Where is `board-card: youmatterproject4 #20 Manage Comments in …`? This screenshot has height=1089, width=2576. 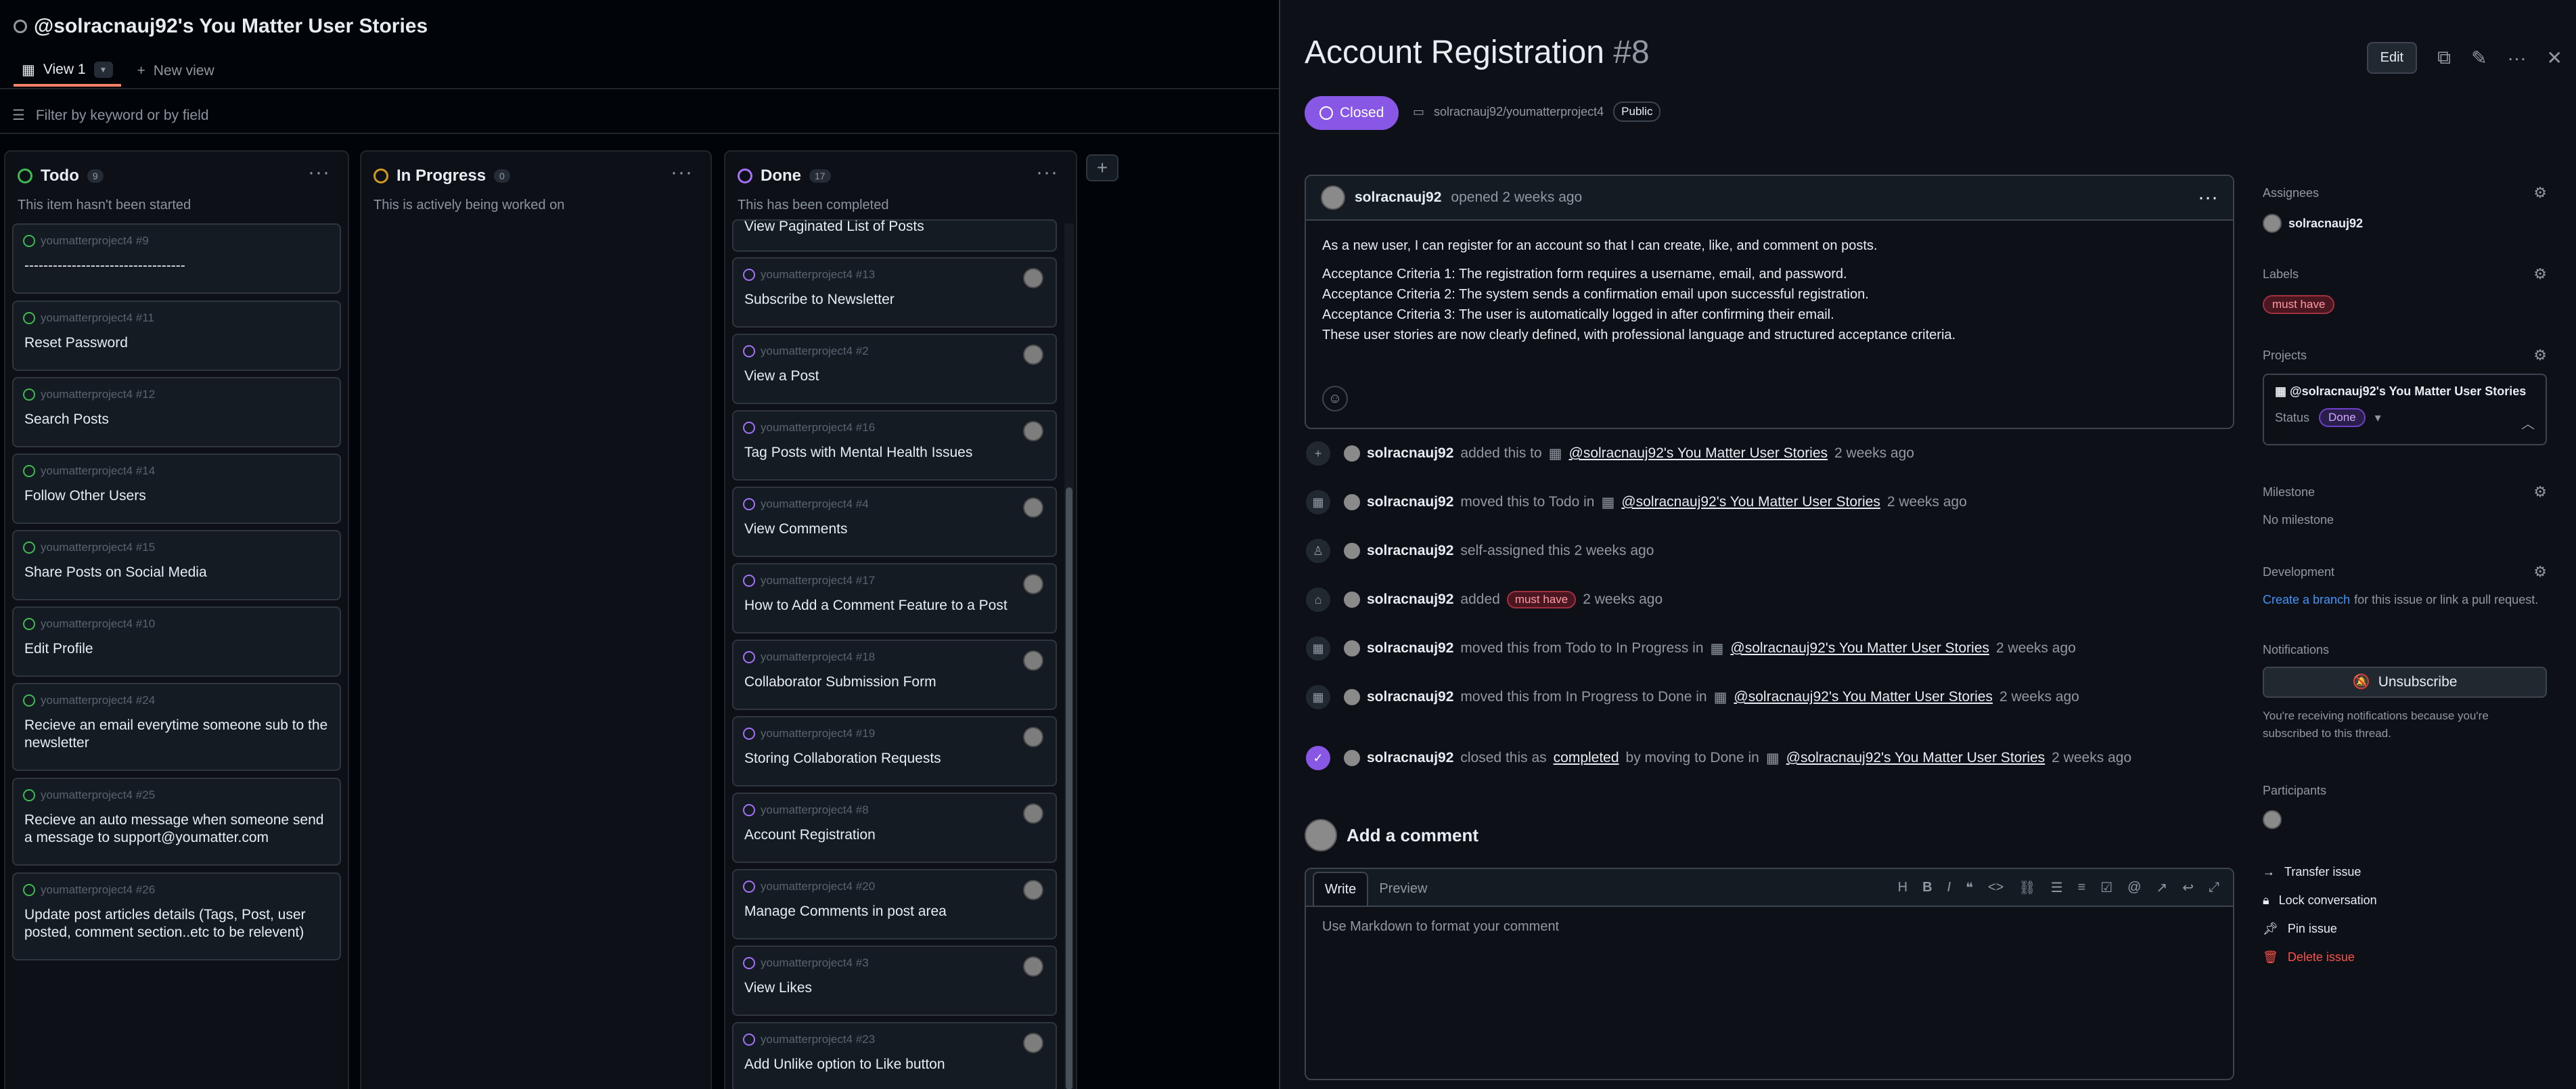
board-card: youmatterproject4 #20 Manage Comments in … is located at coordinates (894, 904).